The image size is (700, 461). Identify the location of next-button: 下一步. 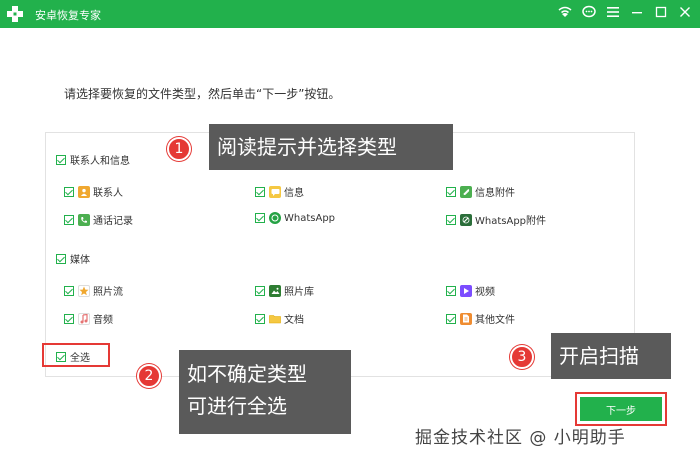
(621, 409).